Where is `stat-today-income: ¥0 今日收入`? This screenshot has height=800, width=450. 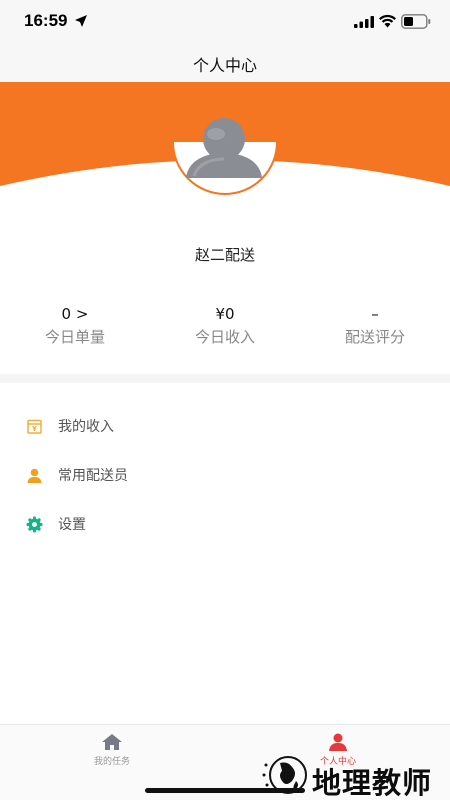
stat-today-income: ¥0 今日收入 is located at coordinates (225, 325).